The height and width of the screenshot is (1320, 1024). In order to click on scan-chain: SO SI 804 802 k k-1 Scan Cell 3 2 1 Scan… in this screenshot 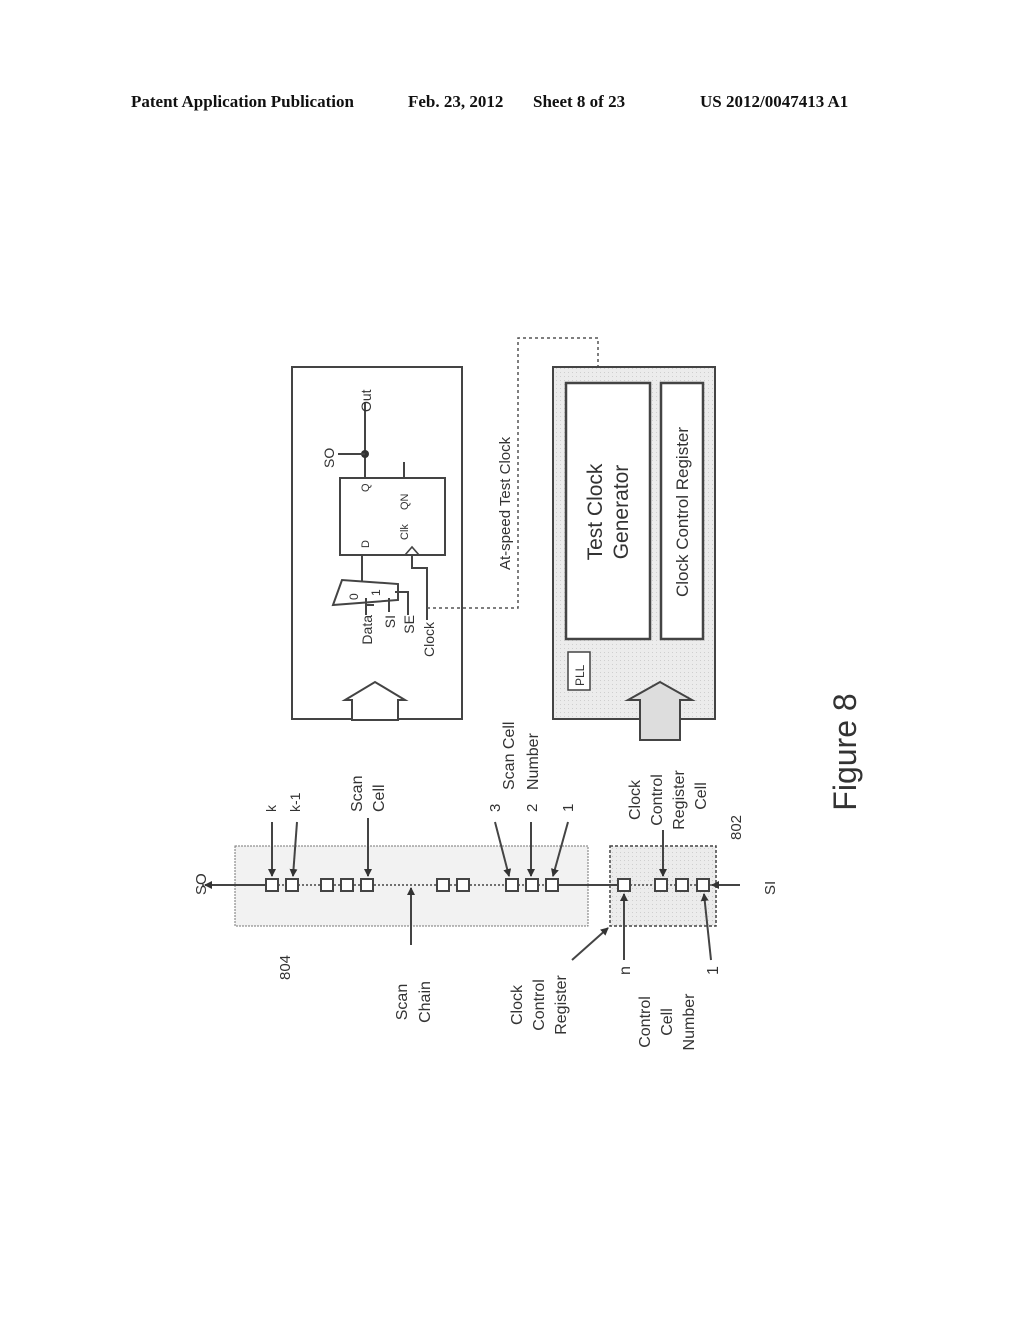, I will do `click(486, 886)`.